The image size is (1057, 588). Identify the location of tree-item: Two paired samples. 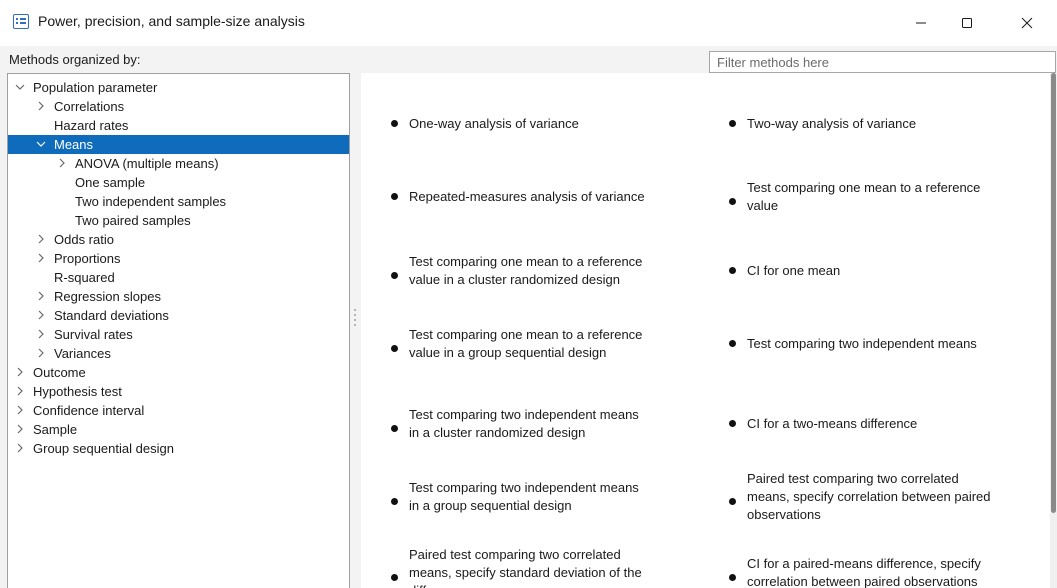
(178, 220).